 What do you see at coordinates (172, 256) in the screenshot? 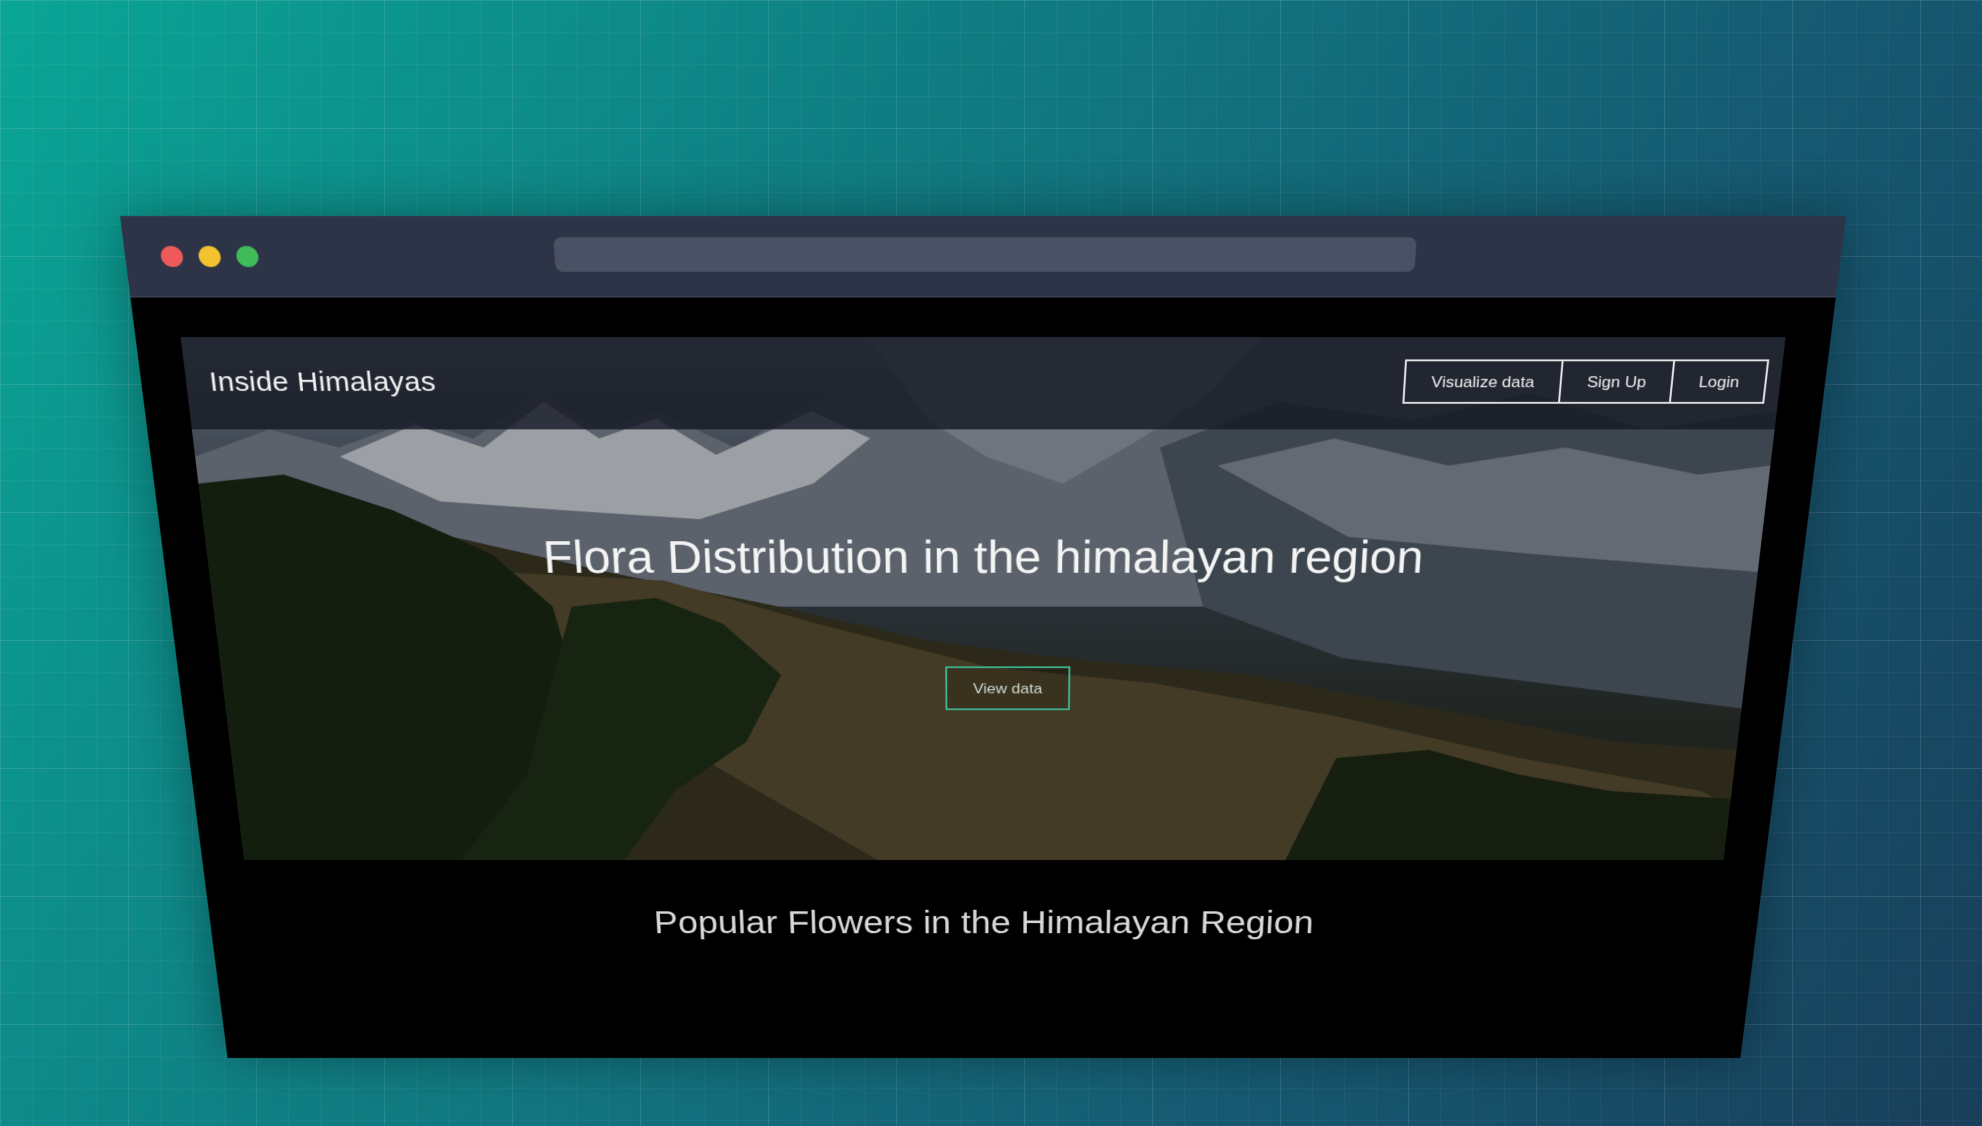
I see `close-window-icon` at bounding box center [172, 256].